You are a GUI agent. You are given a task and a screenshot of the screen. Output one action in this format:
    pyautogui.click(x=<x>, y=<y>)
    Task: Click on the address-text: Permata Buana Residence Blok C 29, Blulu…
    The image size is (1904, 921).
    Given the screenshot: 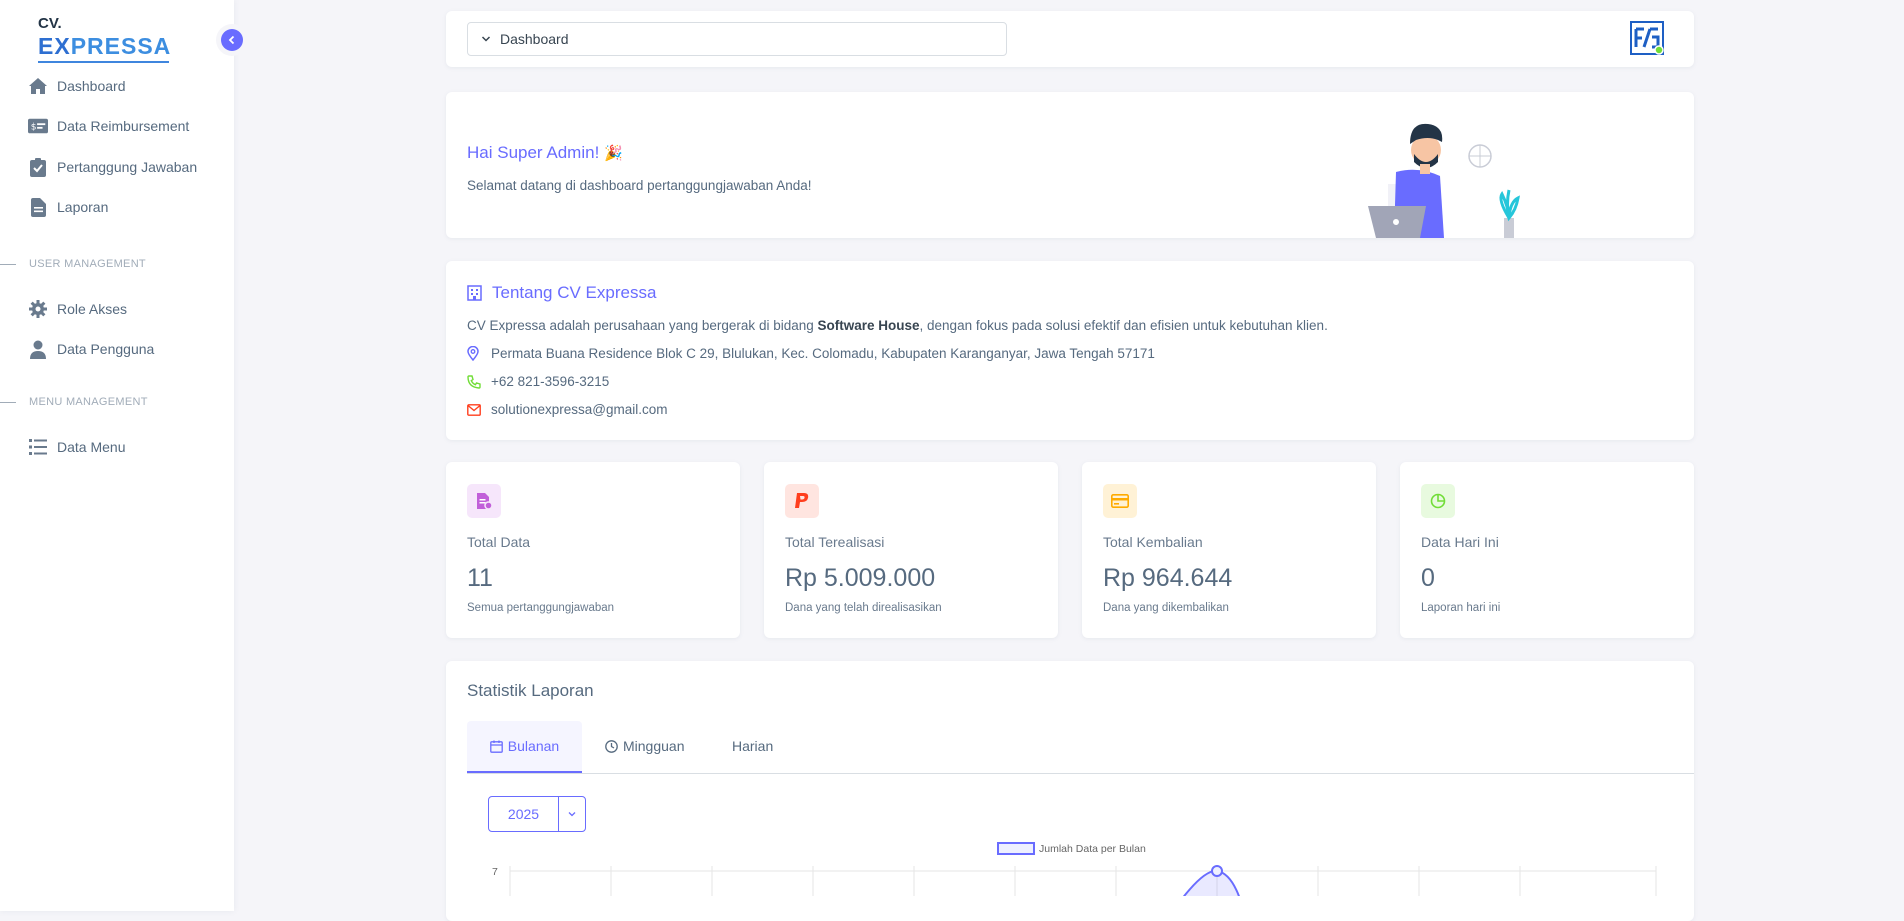 What is the action you would take?
    pyautogui.click(x=823, y=353)
    